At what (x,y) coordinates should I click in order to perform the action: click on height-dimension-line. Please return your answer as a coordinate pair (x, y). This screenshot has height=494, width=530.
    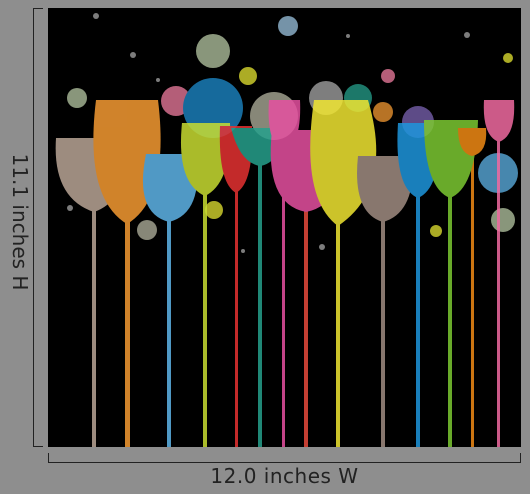
    Looking at the image, I should click on (38, 227).